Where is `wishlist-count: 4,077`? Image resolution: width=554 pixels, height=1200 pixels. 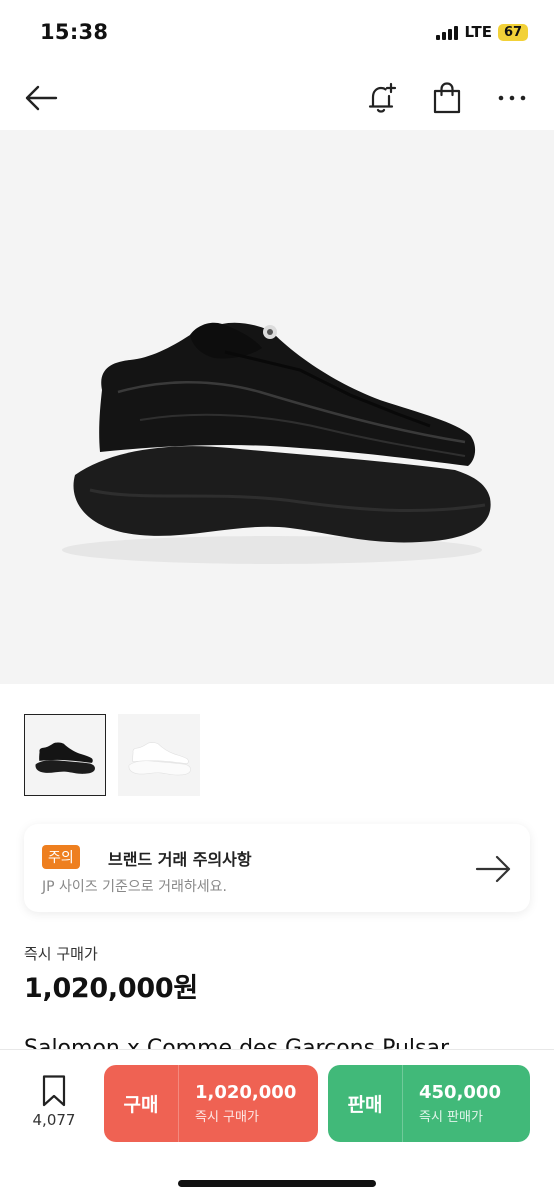 wishlist-count: 4,077 is located at coordinates (54, 1120).